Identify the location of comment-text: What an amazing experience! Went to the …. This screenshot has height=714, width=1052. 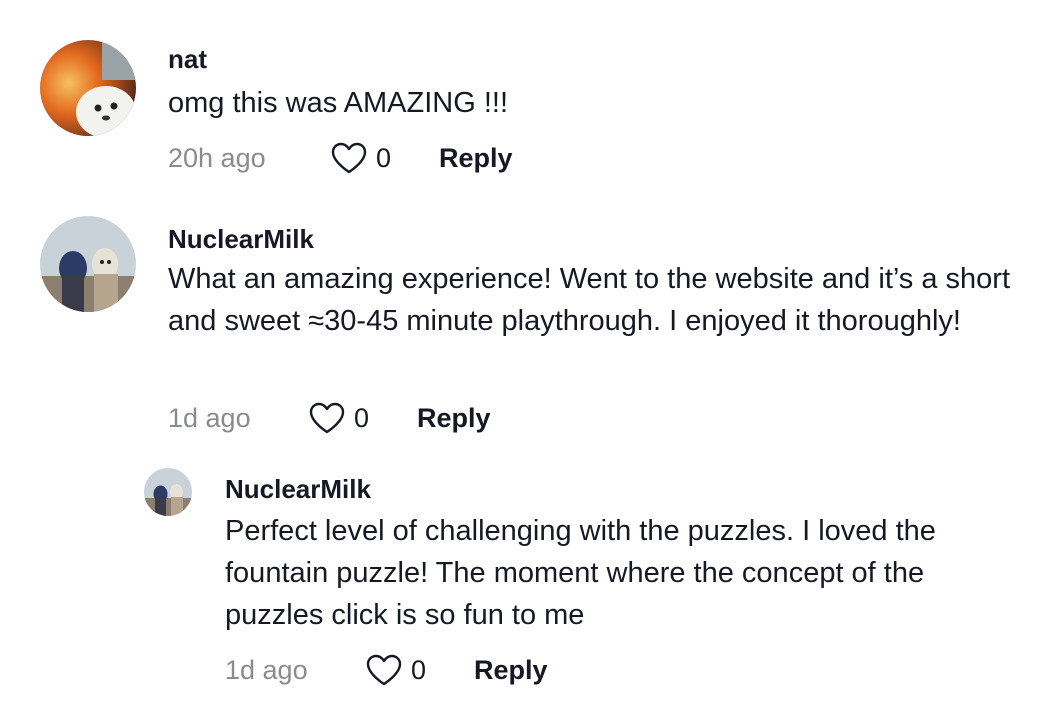
(589, 300).